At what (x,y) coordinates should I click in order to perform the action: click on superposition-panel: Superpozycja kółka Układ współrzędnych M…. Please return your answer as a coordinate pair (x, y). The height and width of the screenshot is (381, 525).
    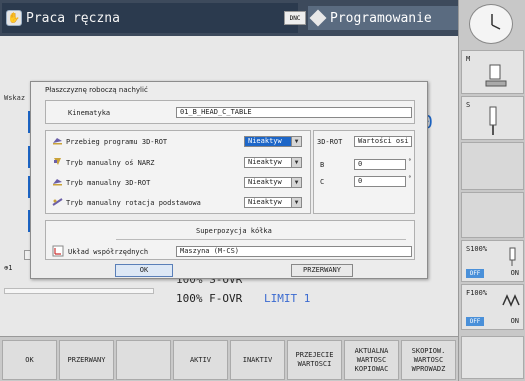
    Looking at the image, I should click on (230, 240).